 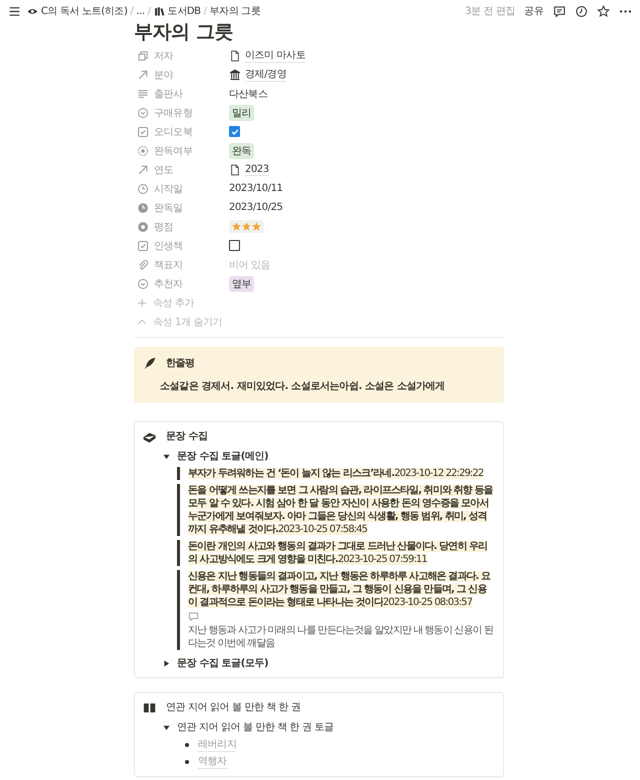 I want to click on relation-icon, so click(x=143, y=56).